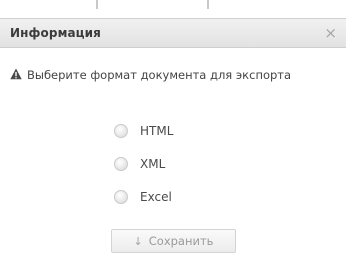  Describe the element at coordinates (16, 74) in the screenshot. I see `warning-icon` at that location.